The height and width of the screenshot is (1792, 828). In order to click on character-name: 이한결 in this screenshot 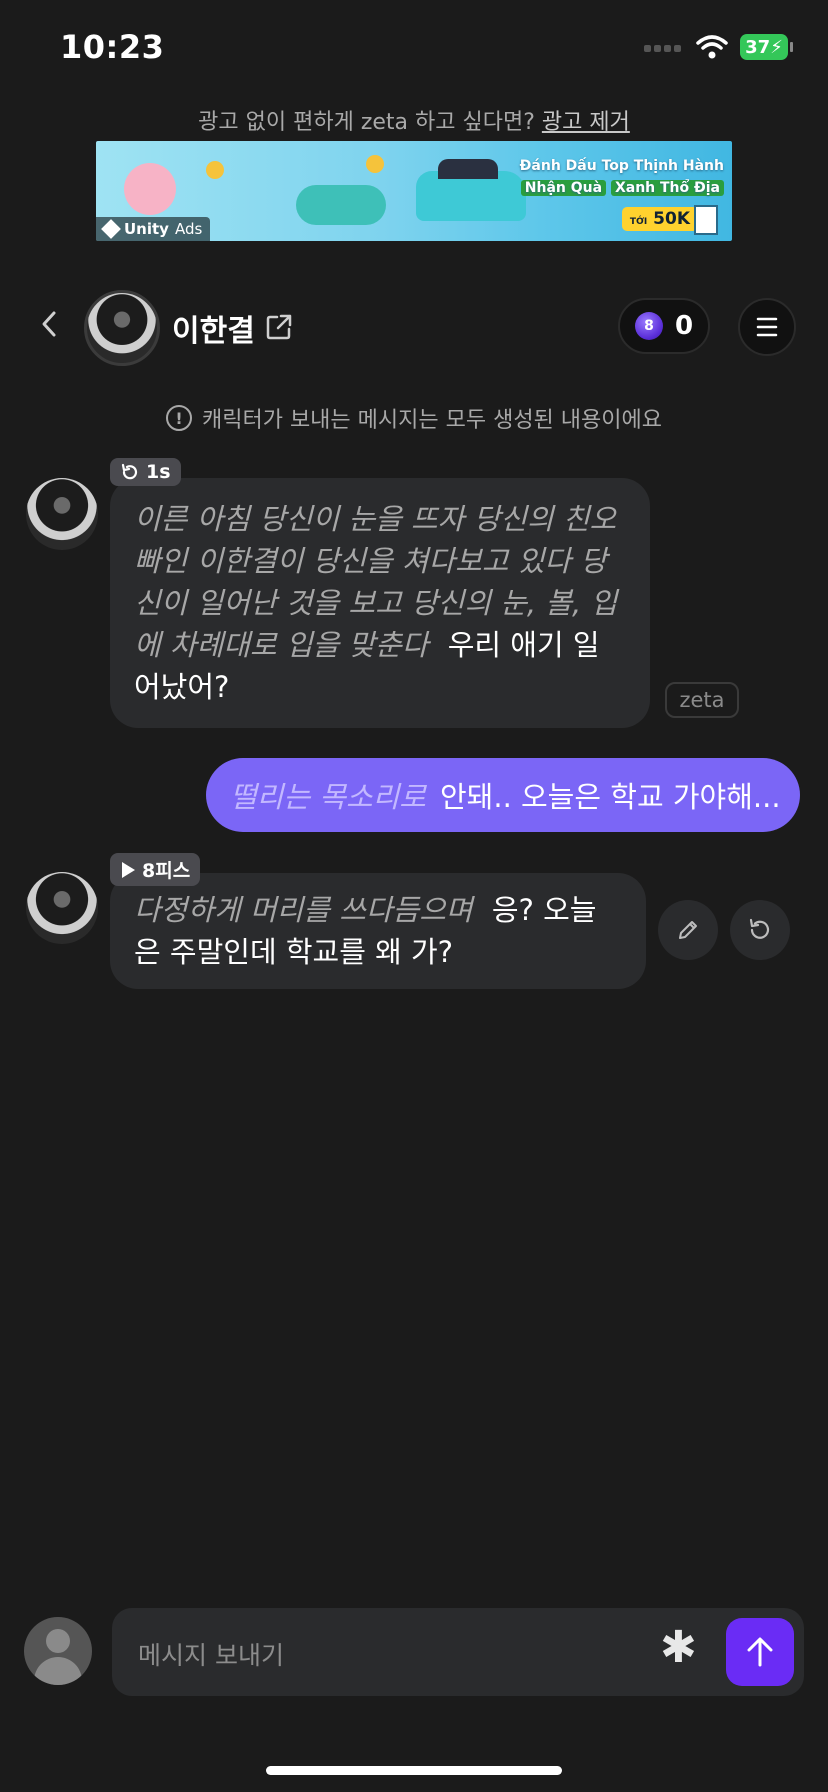, I will do `click(213, 328)`.